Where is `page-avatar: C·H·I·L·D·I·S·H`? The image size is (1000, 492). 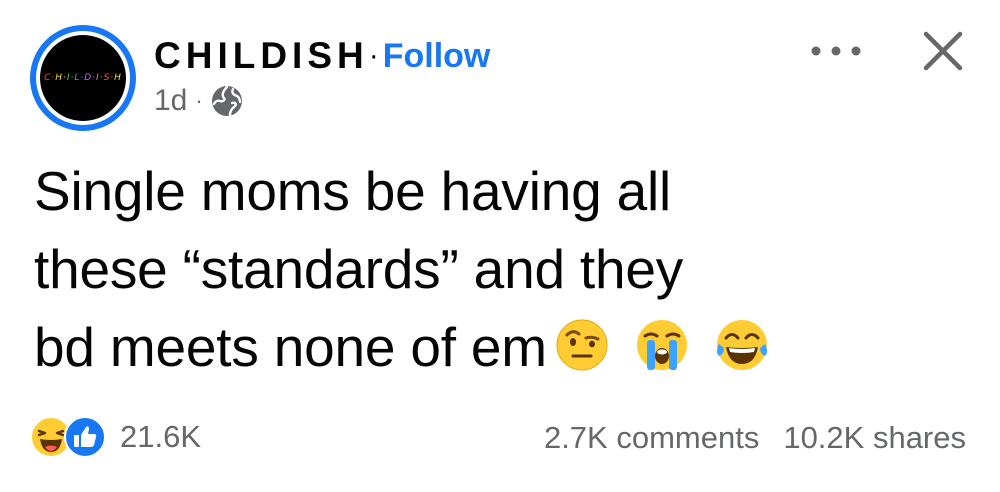 page-avatar: C·H·I·L·D·I·S·H is located at coordinates (83, 78).